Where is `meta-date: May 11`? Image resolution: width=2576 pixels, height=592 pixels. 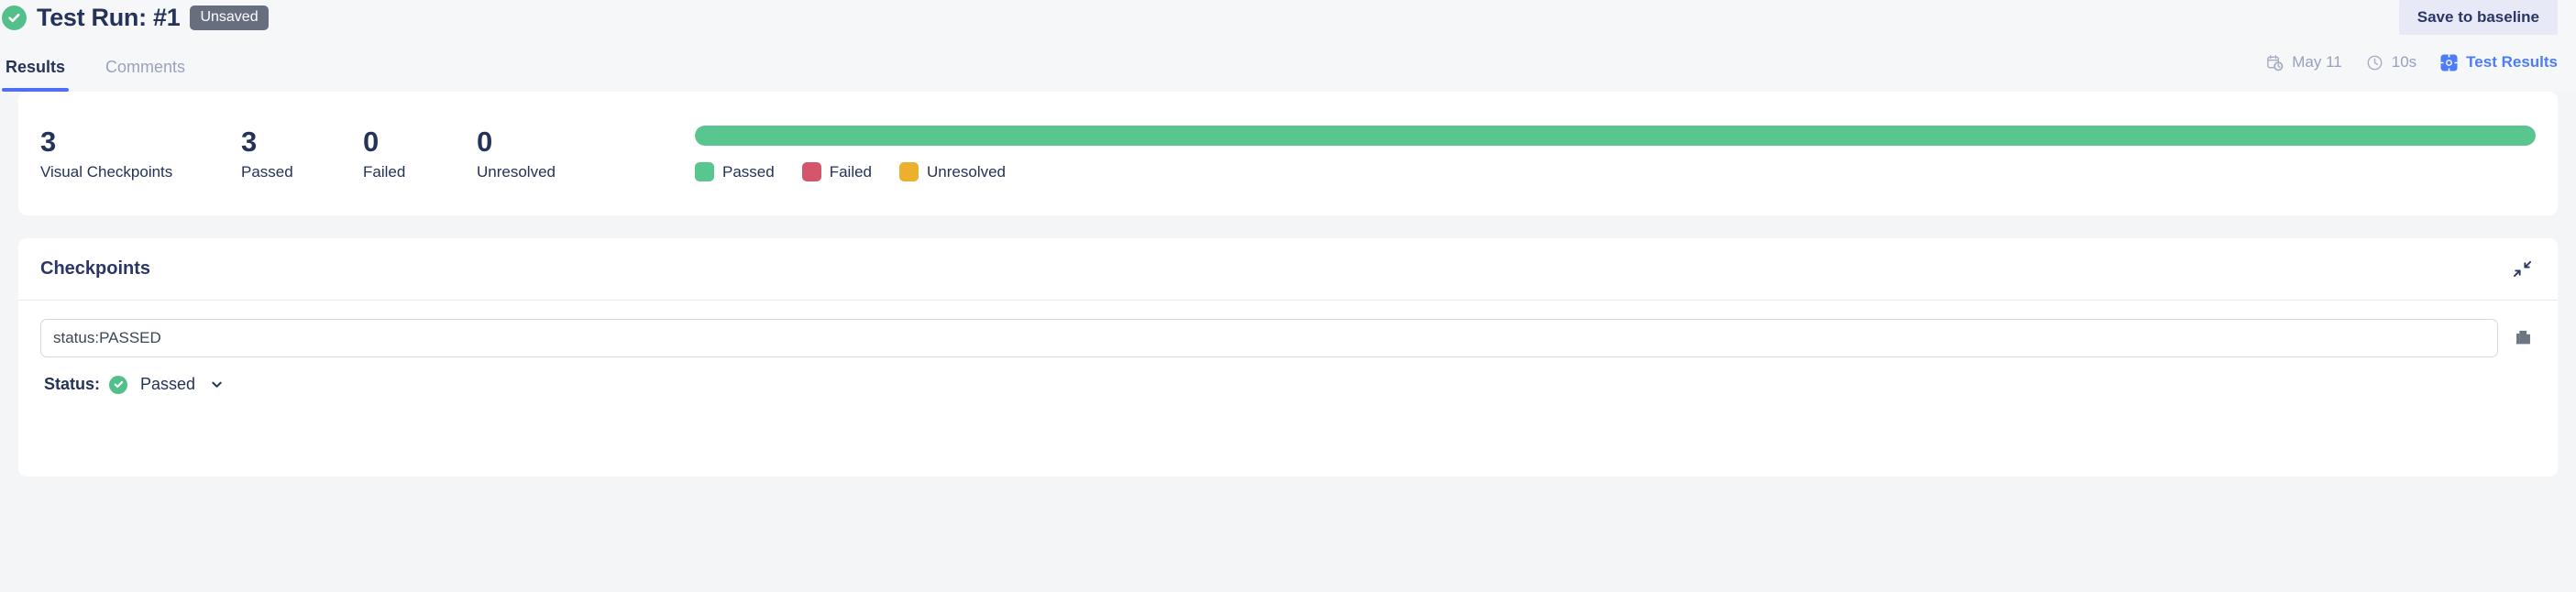
meta-date: May 11 is located at coordinates (2304, 62).